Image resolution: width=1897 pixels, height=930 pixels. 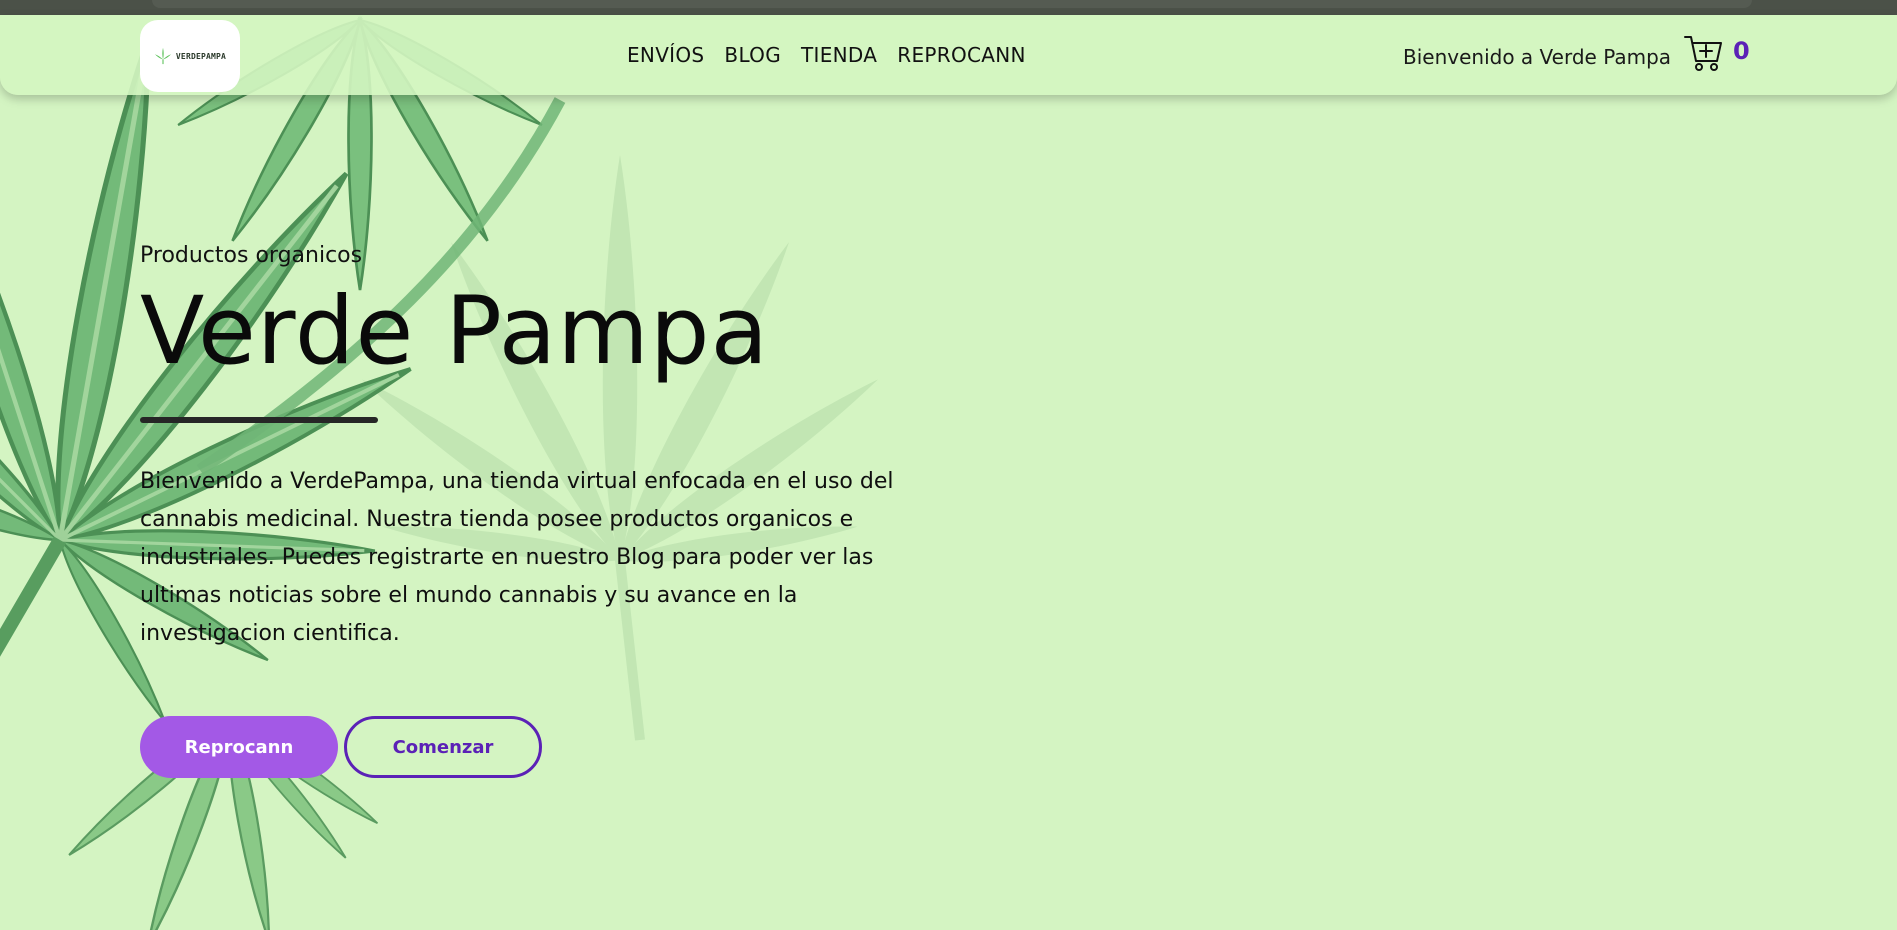 I want to click on main-nav: ENVÍOS BLOG TIENDA REPROCANN, so click(x=826, y=55).